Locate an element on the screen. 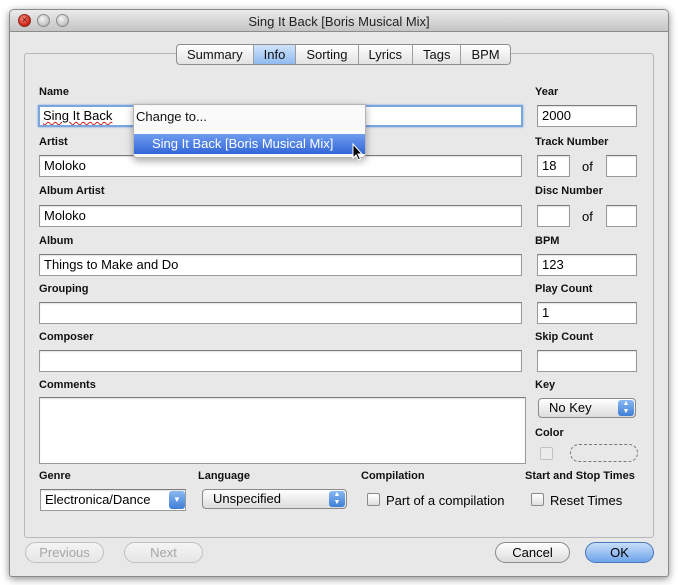  name-label: Name is located at coordinates (54, 92).